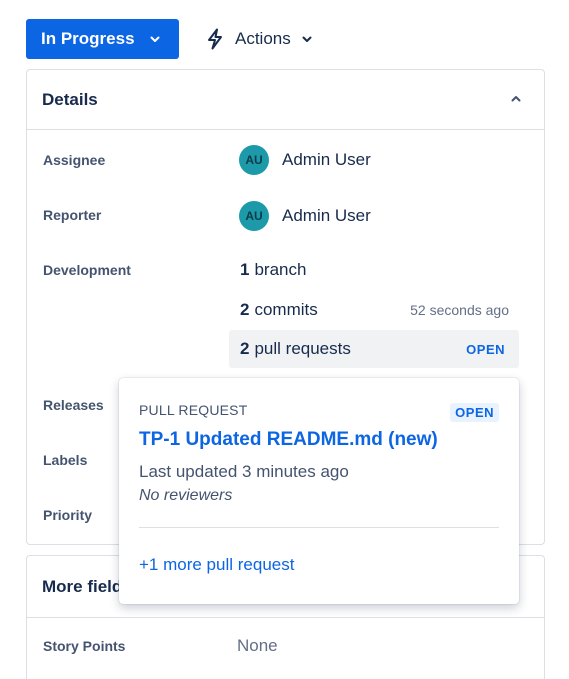 The height and width of the screenshot is (679, 569). Describe the element at coordinates (70, 99) in the screenshot. I see `details-title: Details` at that location.